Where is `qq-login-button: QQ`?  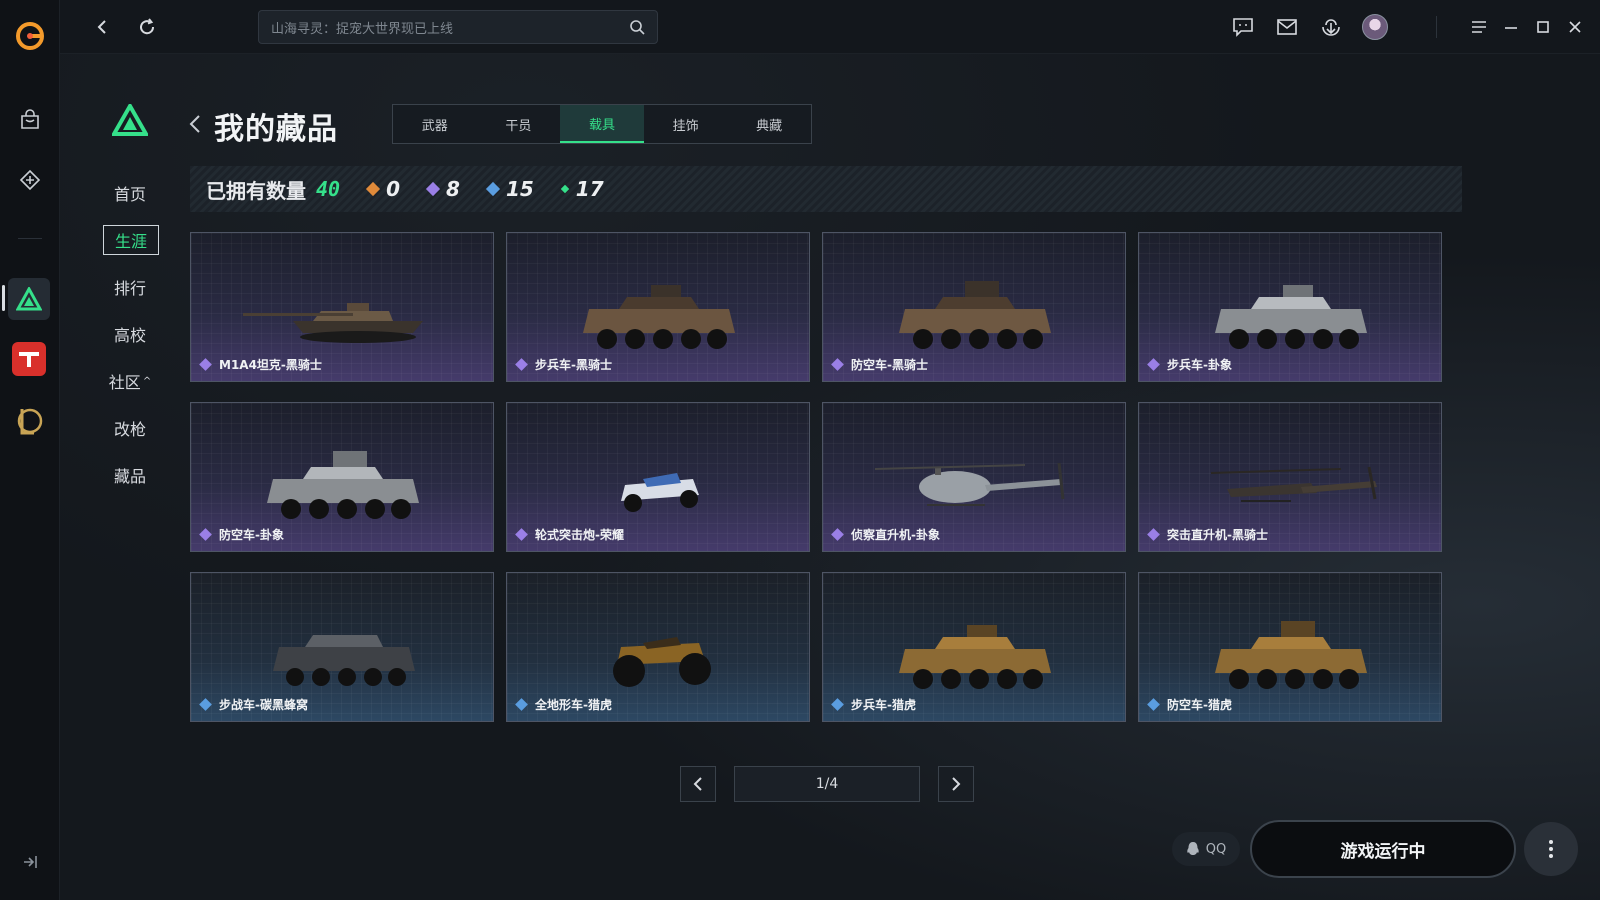
qq-login-button: QQ is located at coordinates (1206, 849).